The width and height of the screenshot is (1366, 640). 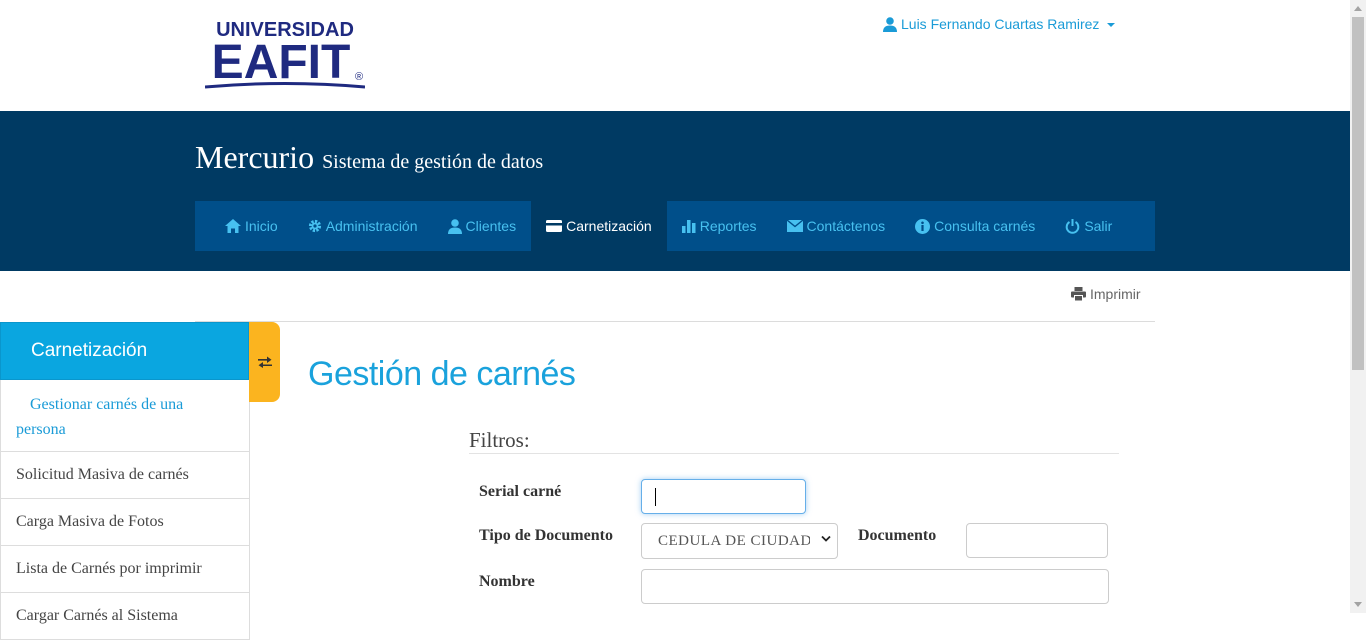 What do you see at coordinates (1078, 294) in the screenshot?
I see `printer-icon` at bounding box center [1078, 294].